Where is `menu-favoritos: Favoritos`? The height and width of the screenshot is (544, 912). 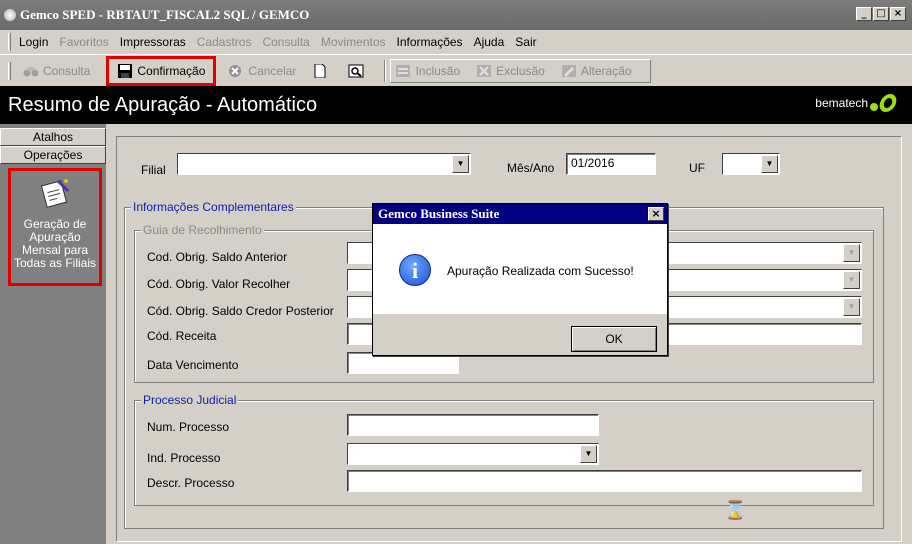 menu-favoritos: Favoritos is located at coordinates (83, 42).